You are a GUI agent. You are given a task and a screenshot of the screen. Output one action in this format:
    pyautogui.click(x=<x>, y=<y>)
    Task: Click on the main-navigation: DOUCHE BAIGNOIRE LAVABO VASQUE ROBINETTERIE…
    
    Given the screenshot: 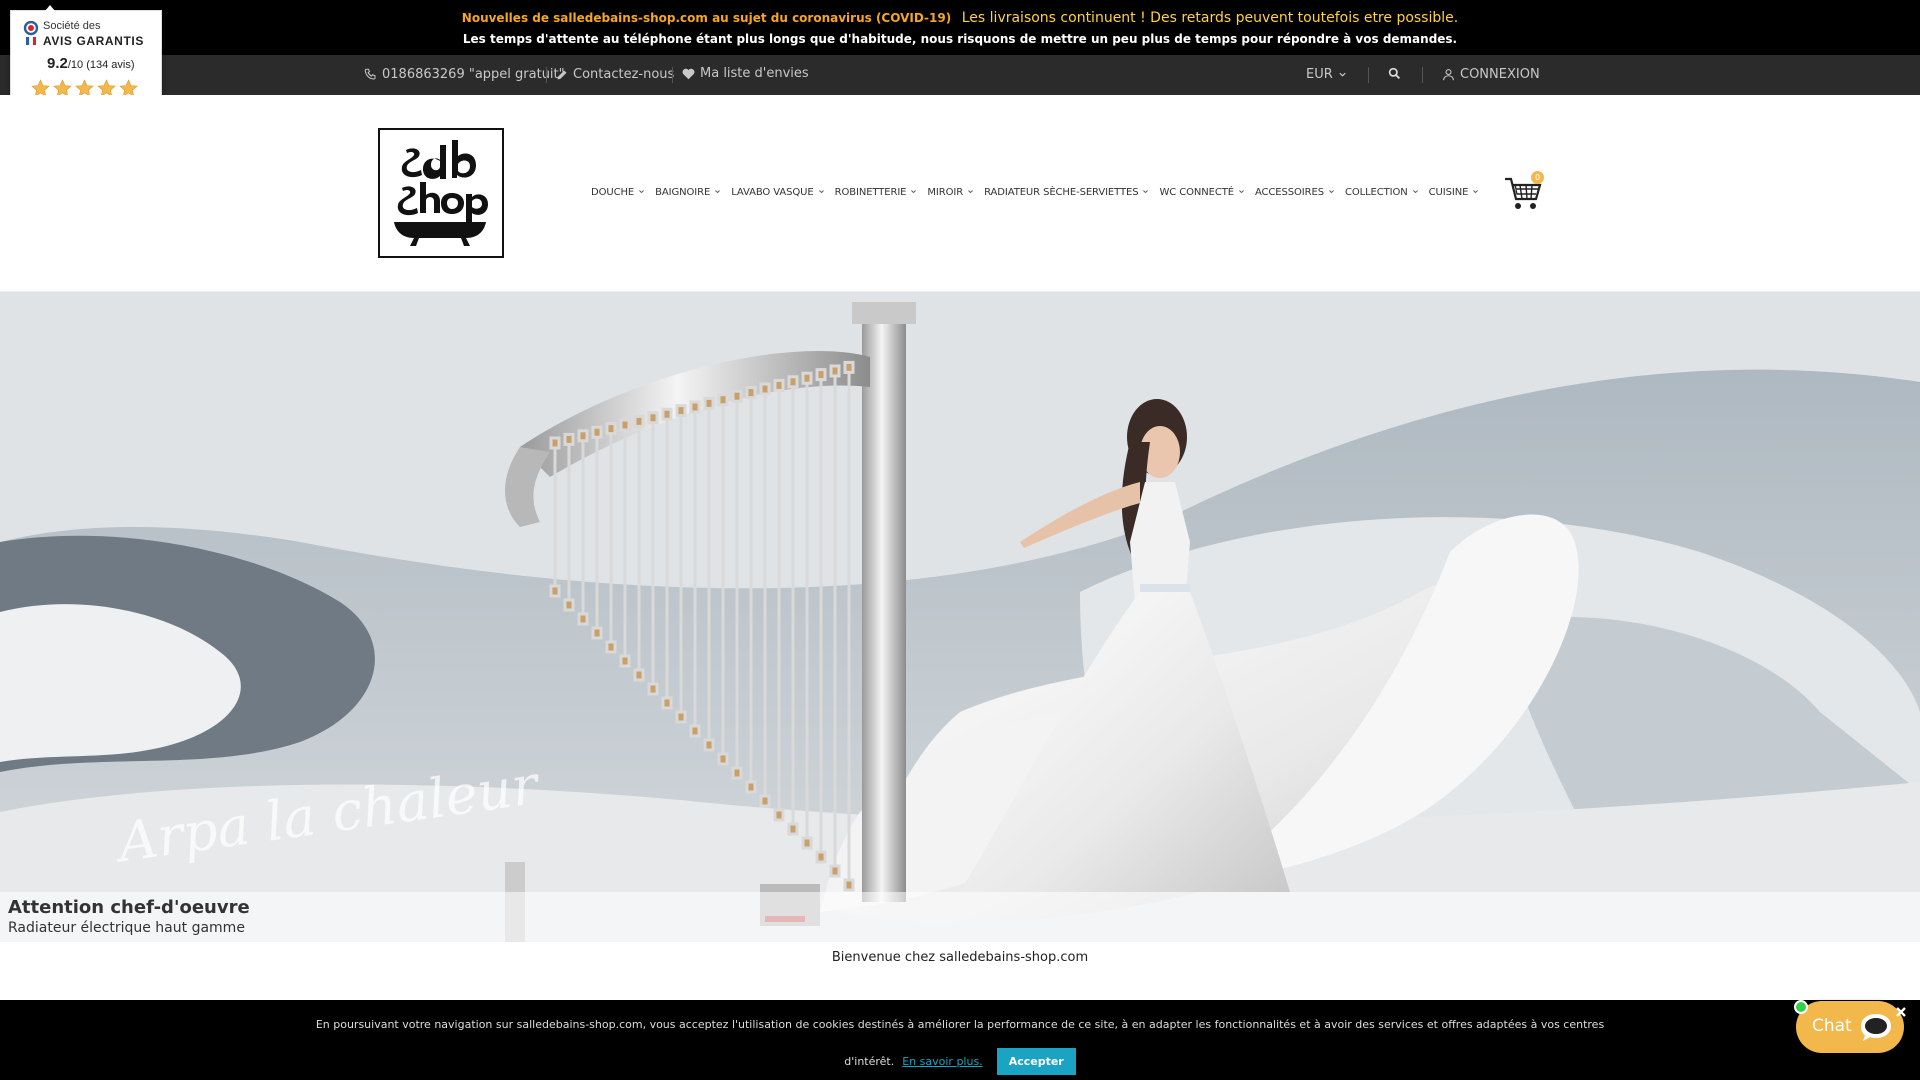 What is the action you would take?
    pyautogui.click(x=1035, y=192)
    